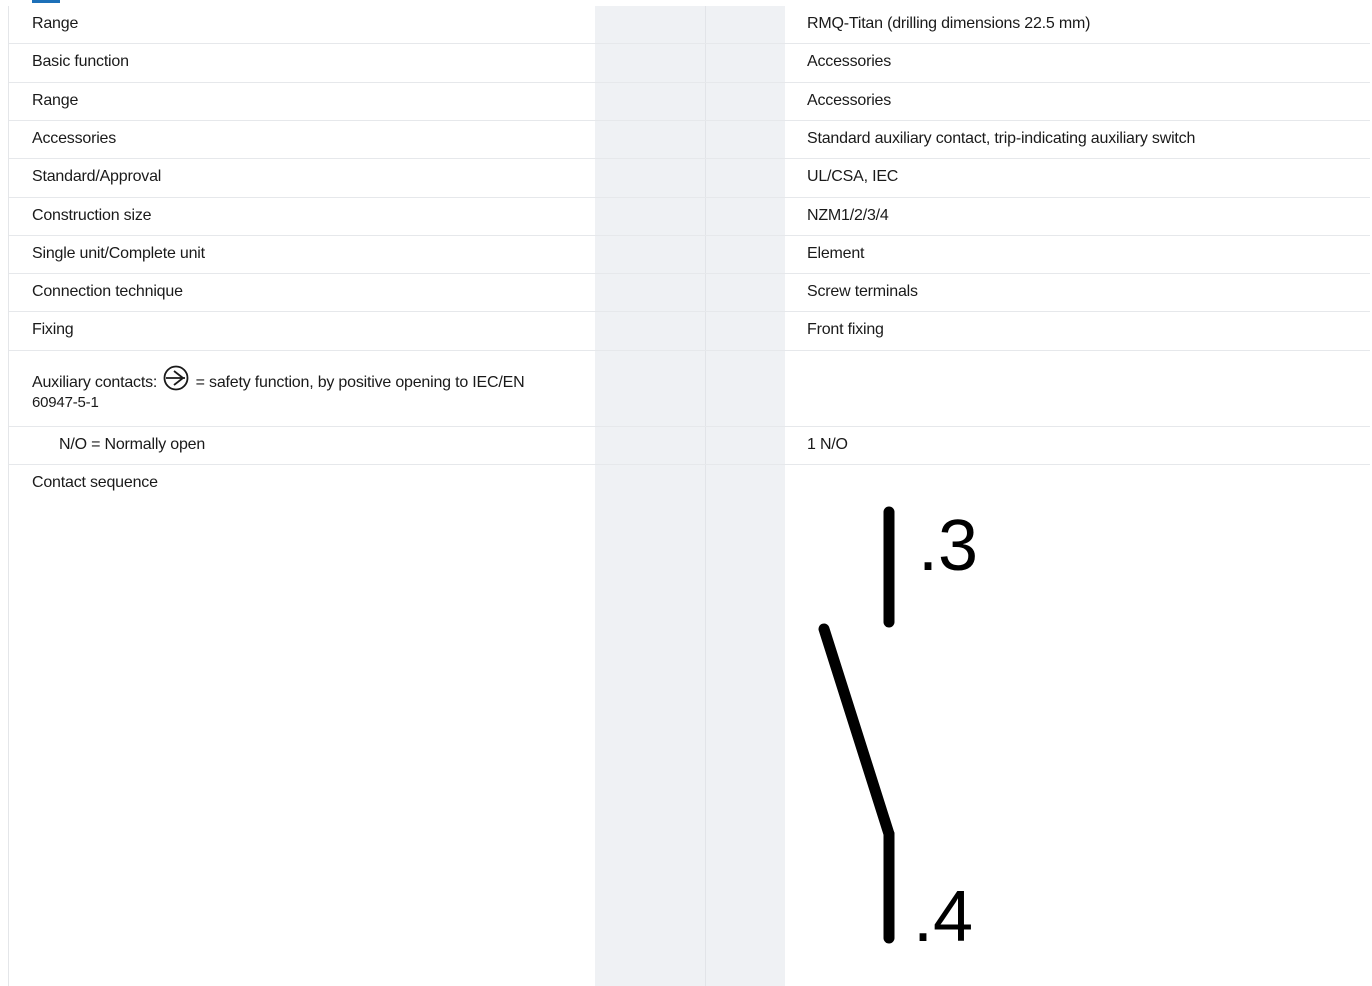  I want to click on aux-label-line2: 60947-5-1, so click(65, 402).